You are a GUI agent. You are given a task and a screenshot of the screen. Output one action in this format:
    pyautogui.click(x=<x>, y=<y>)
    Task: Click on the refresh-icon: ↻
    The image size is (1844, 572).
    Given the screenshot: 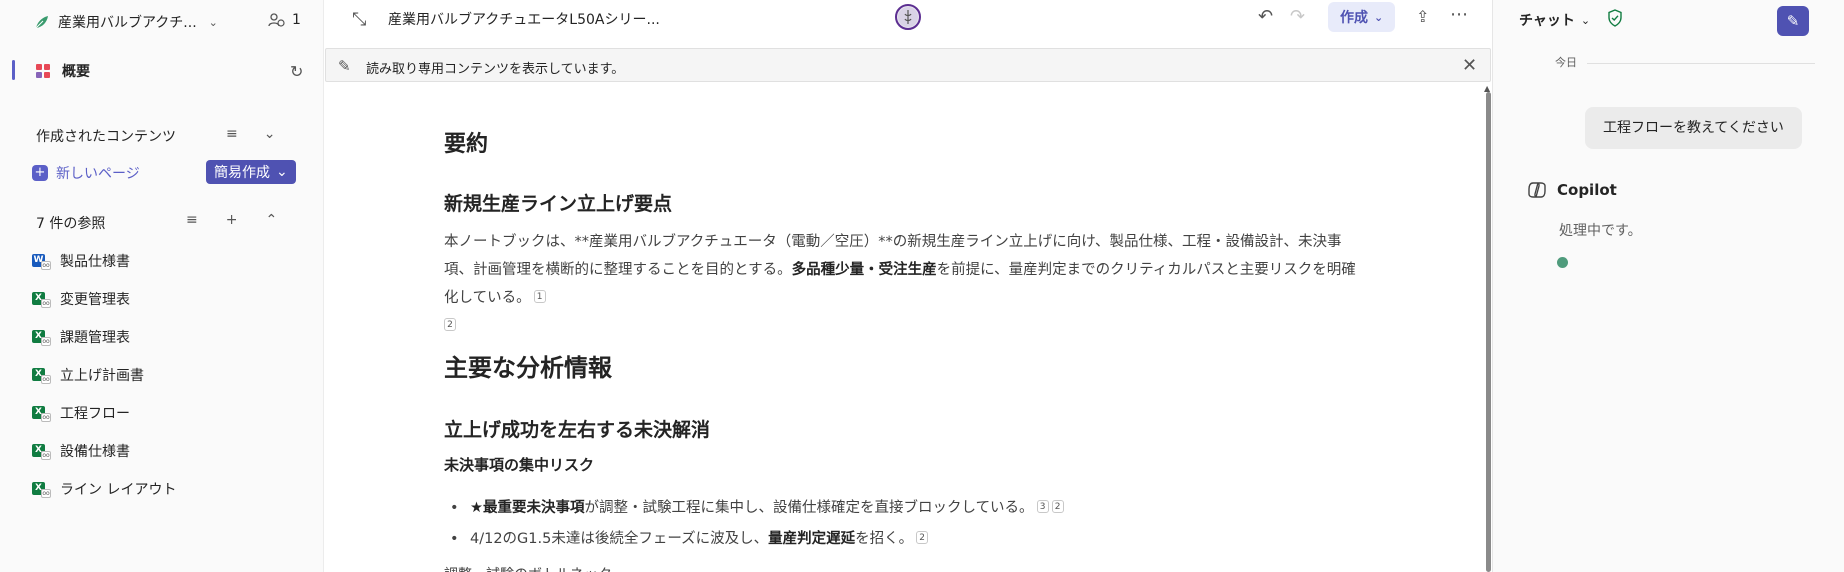 What is the action you would take?
    pyautogui.click(x=296, y=71)
    